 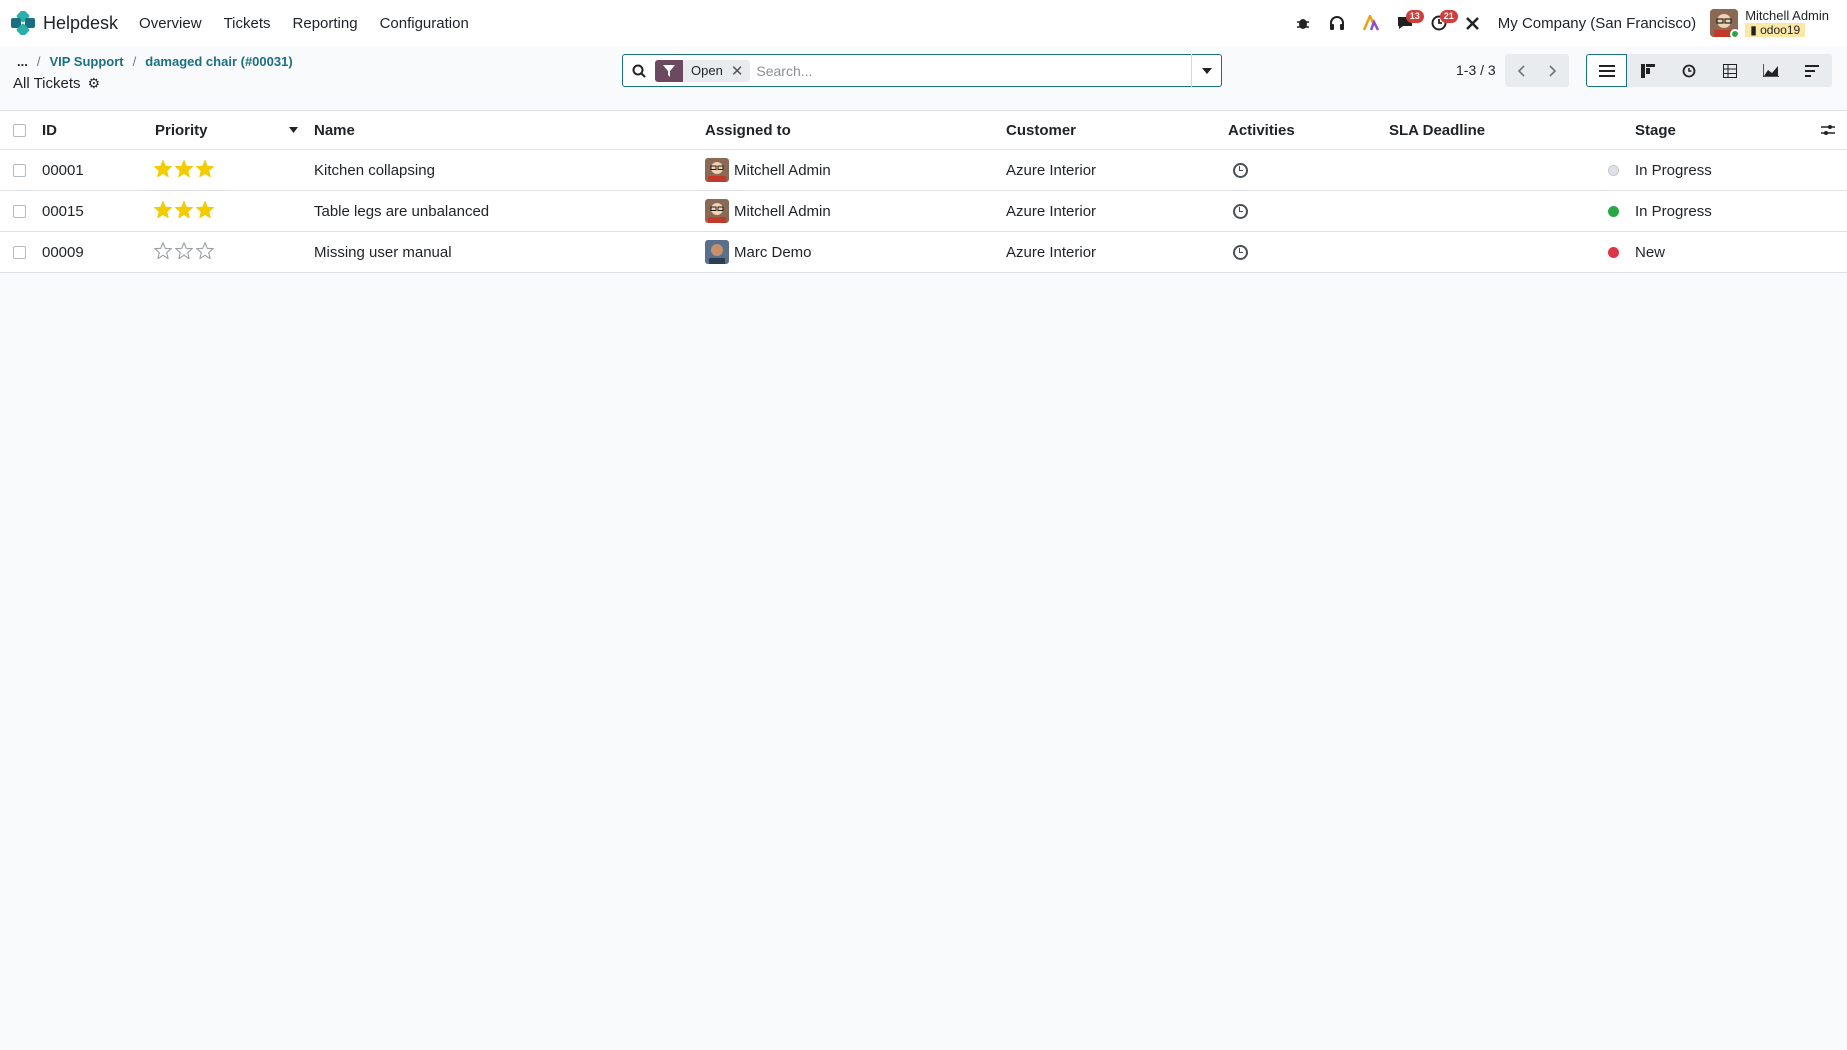 What do you see at coordinates (1828, 130) in the screenshot?
I see `optional-columns-icon` at bounding box center [1828, 130].